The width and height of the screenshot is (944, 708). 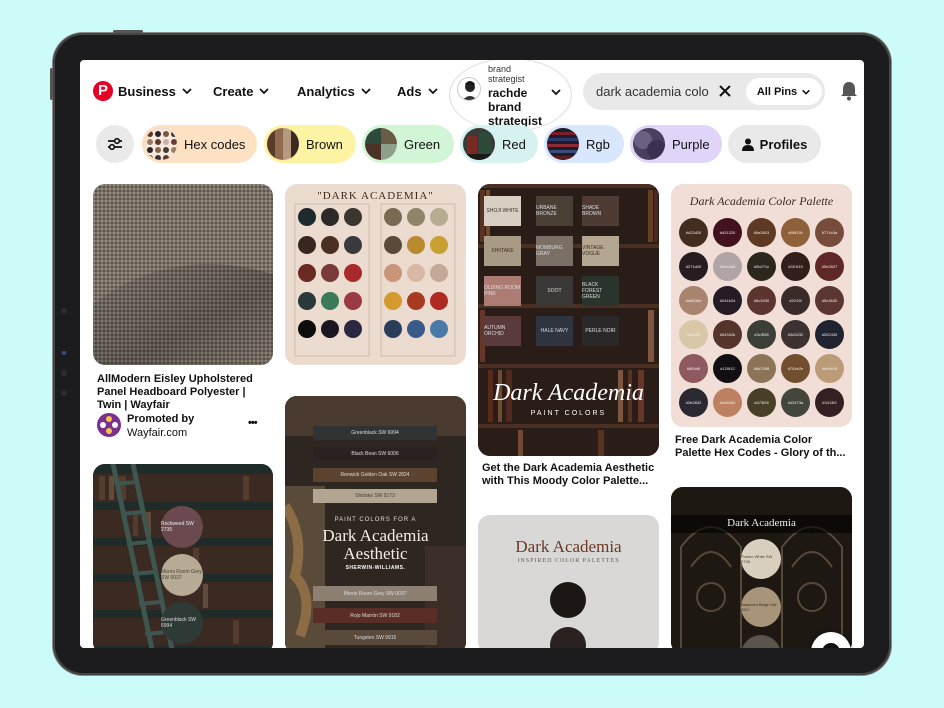 I want to click on hex-swatch: #5c3630, so click(x=829, y=300).